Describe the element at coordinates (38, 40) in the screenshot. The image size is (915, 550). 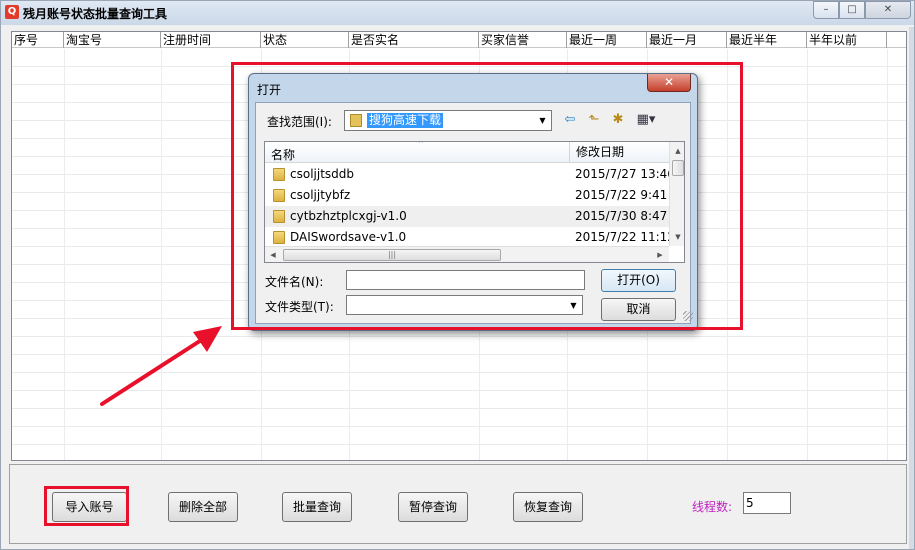
I see `column-header: 序号` at that location.